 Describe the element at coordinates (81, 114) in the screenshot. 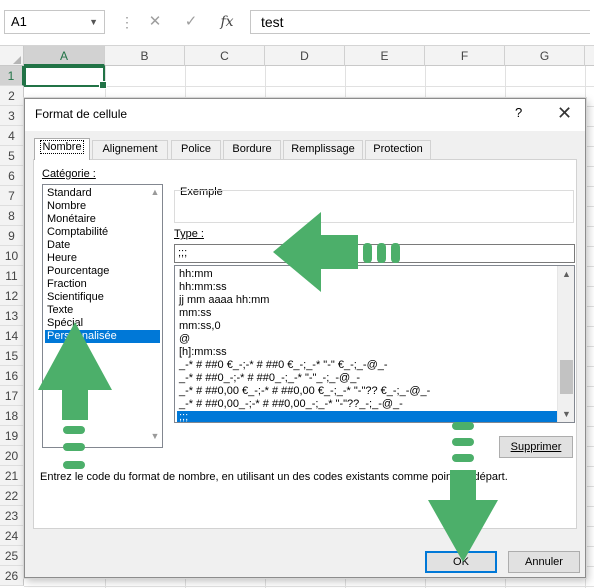

I see `dialog-title: Format de cellule` at that location.